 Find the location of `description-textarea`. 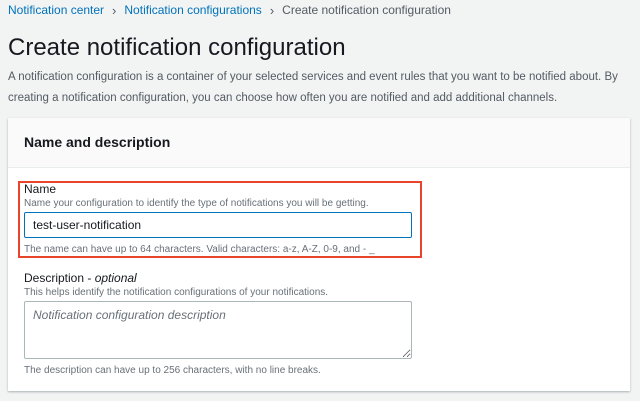

description-textarea is located at coordinates (218, 330).